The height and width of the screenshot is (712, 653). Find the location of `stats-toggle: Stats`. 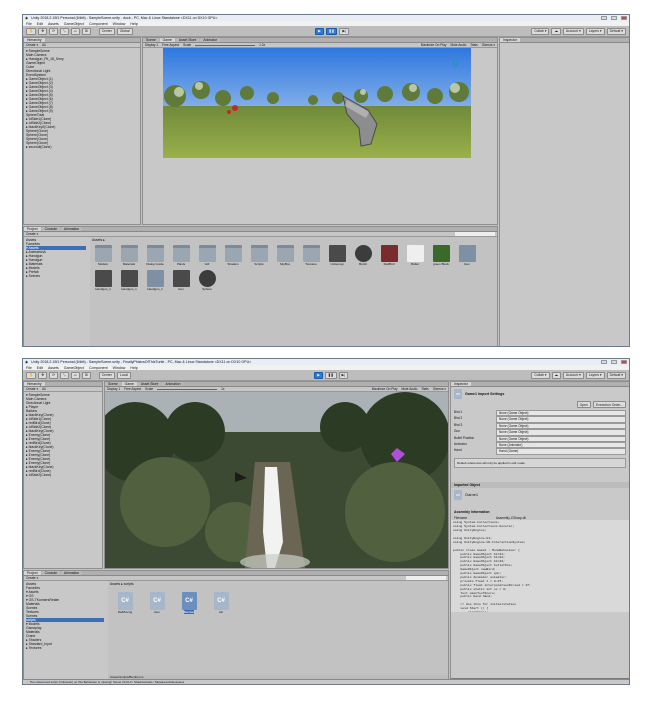

stats-toggle: Stats is located at coordinates (424, 389).